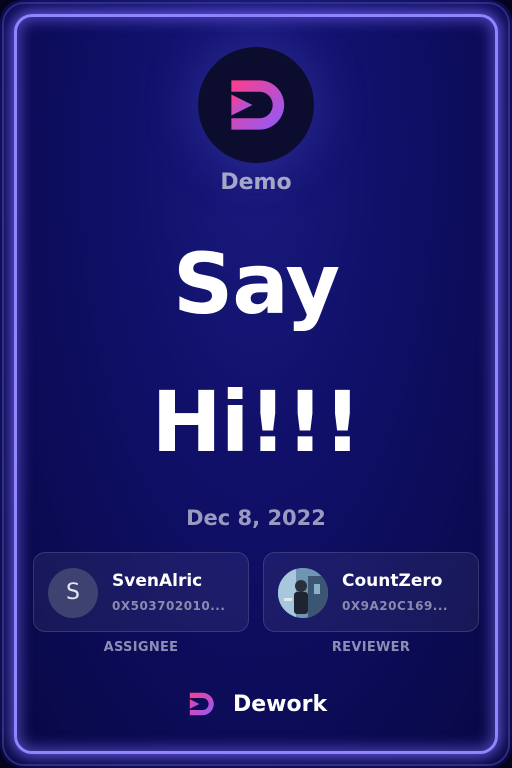  What do you see at coordinates (256, 353) in the screenshot?
I see `task-title: Say Hi!!!` at bounding box center [256, 353].